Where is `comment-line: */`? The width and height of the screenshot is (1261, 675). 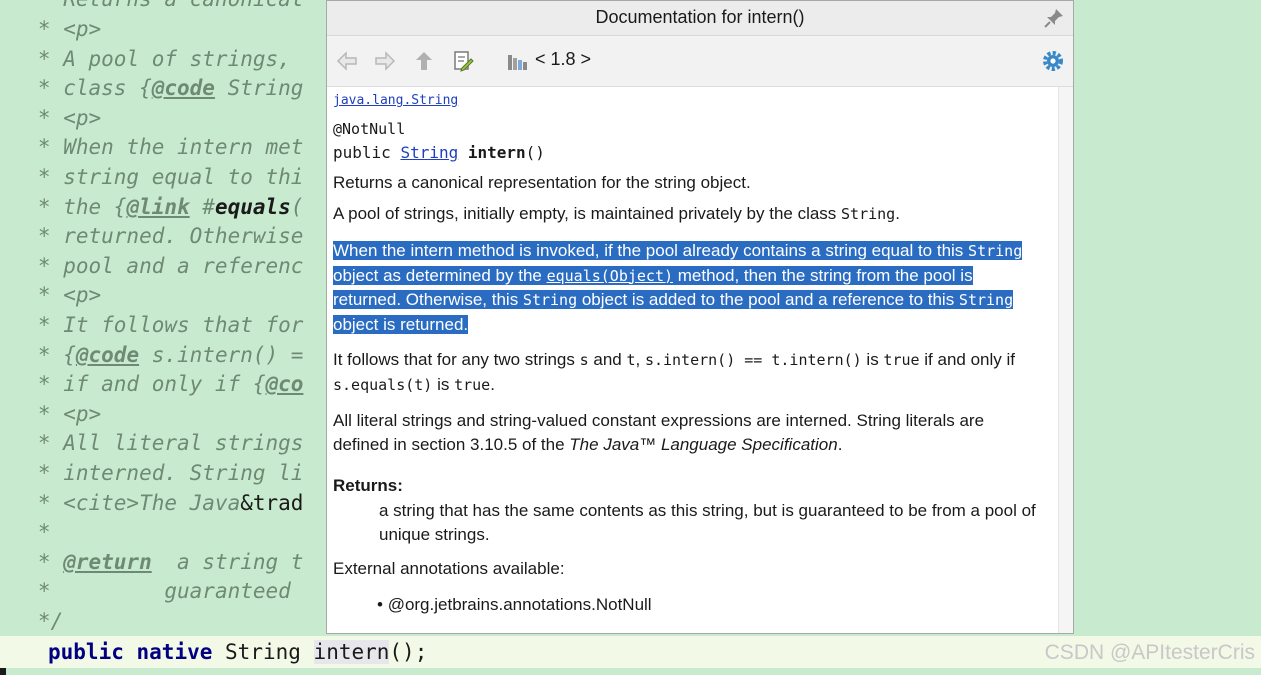 comment-line: */ is located at coordinates (31, 621).